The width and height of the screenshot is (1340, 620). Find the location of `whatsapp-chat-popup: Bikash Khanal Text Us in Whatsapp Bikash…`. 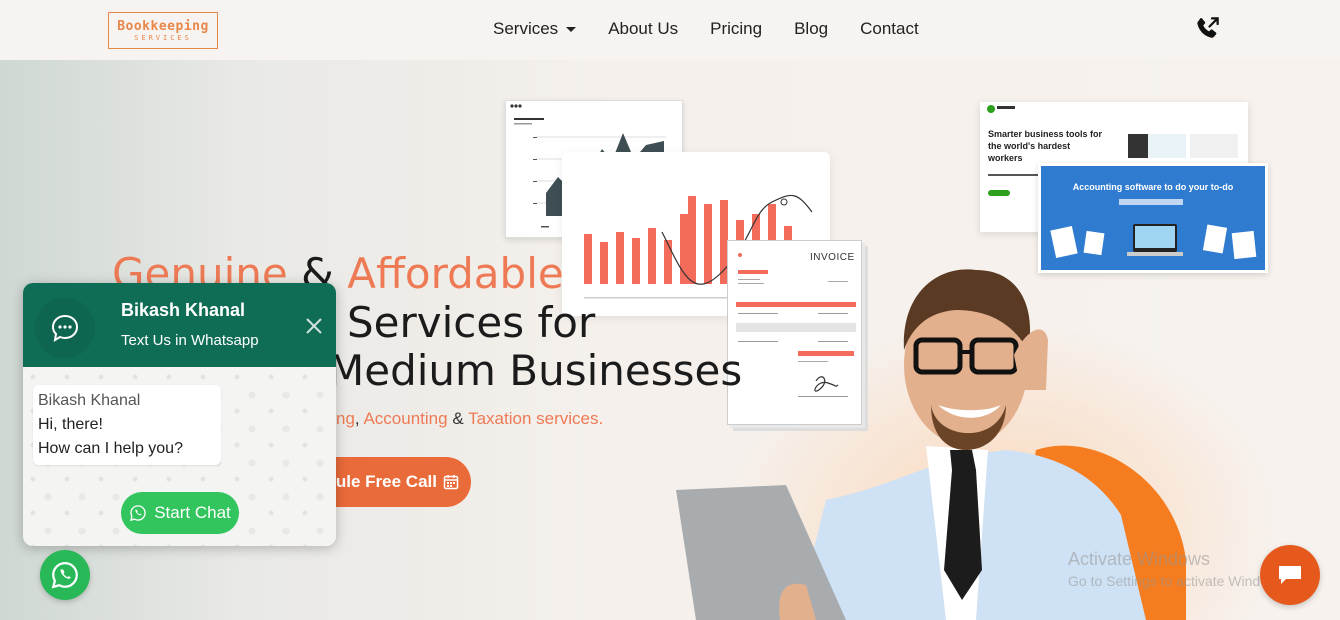

whatsapp-chat-popup: Bikash Khanal Text Us in Whatsapp Bikash… is located at coordinates (179, 414).